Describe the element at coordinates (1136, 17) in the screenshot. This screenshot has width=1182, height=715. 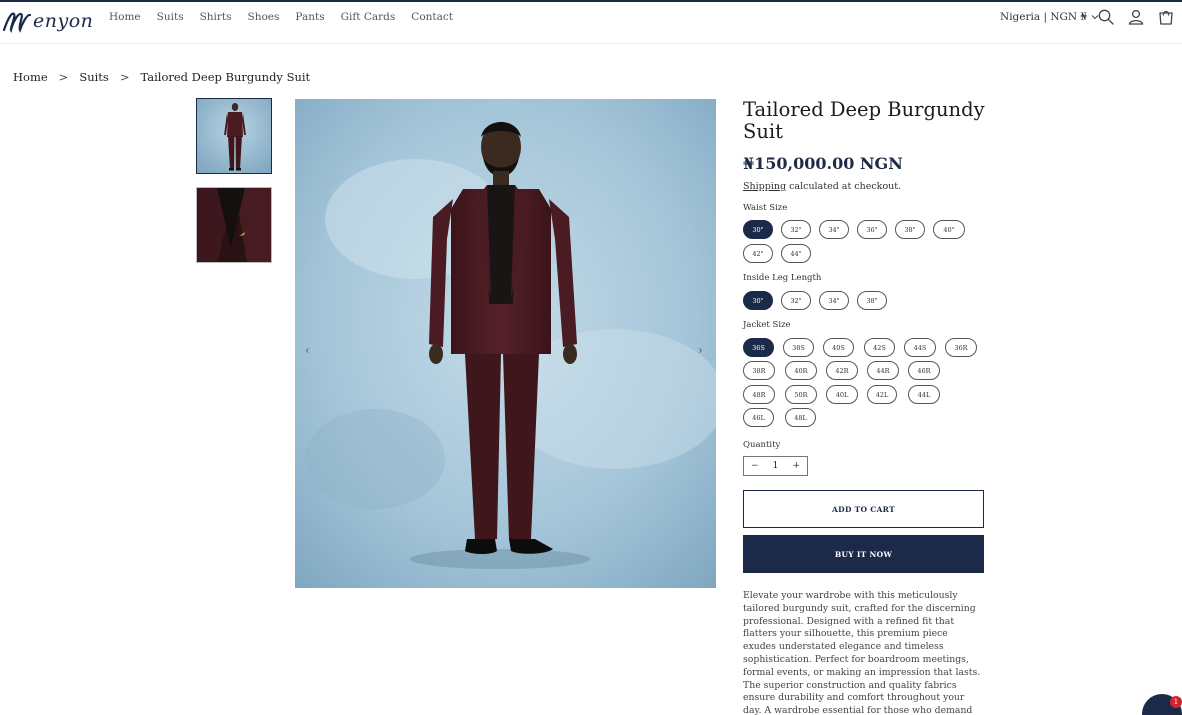
I see `account-icon` at that location.